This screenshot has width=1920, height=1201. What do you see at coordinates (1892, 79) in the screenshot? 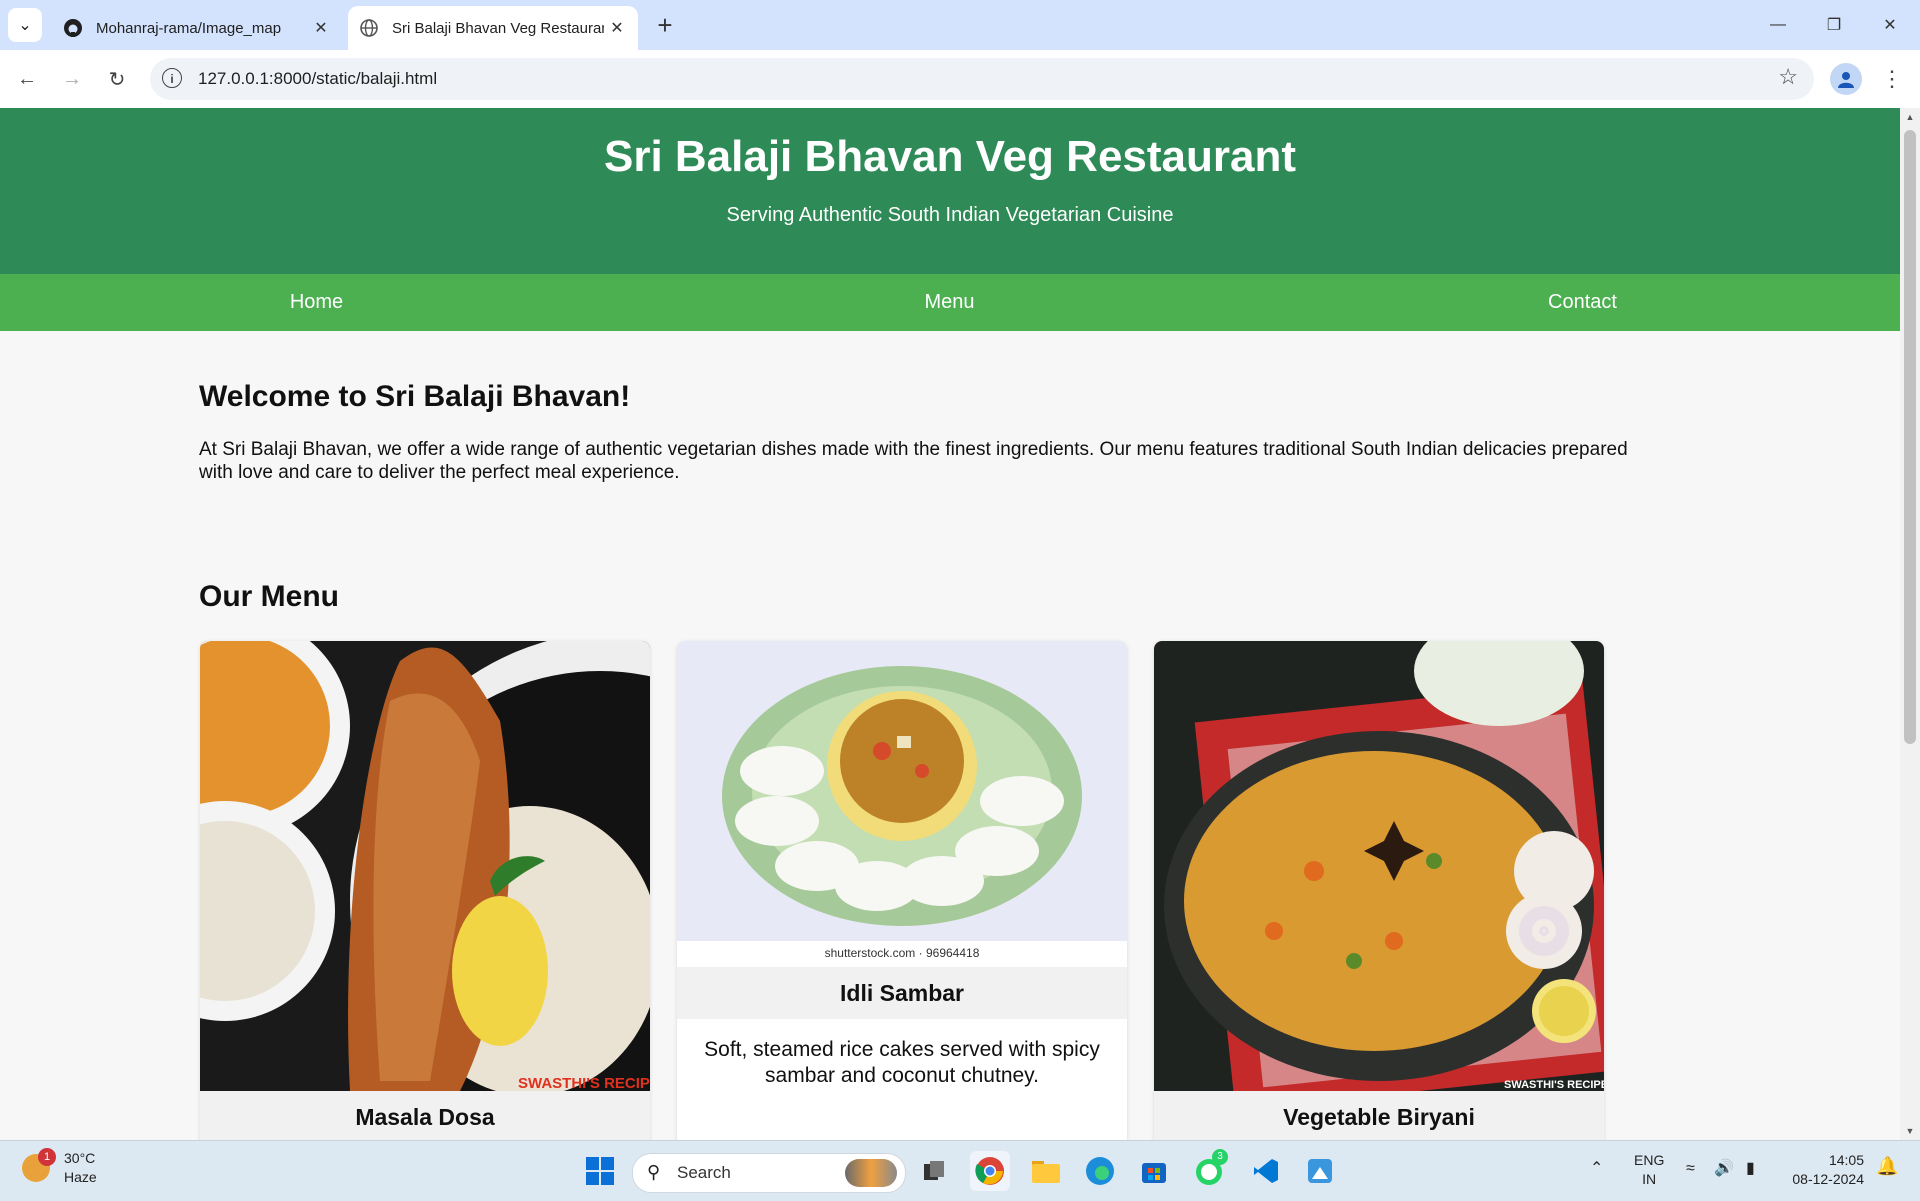
I see `more-menu-icon: ⋮` at bounding box center [1892, 79].